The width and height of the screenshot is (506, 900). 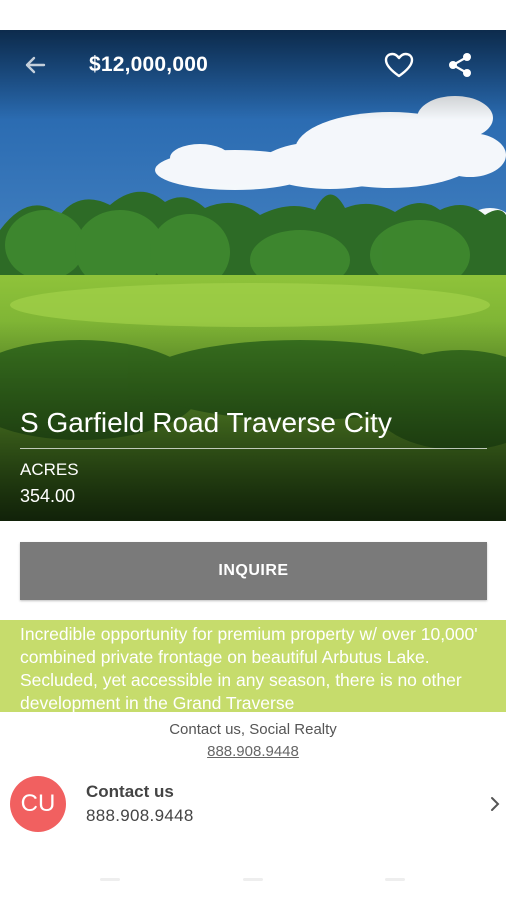 I want to click on property-title: S Garfield Road Traverse City, so click(x=206, y=422).